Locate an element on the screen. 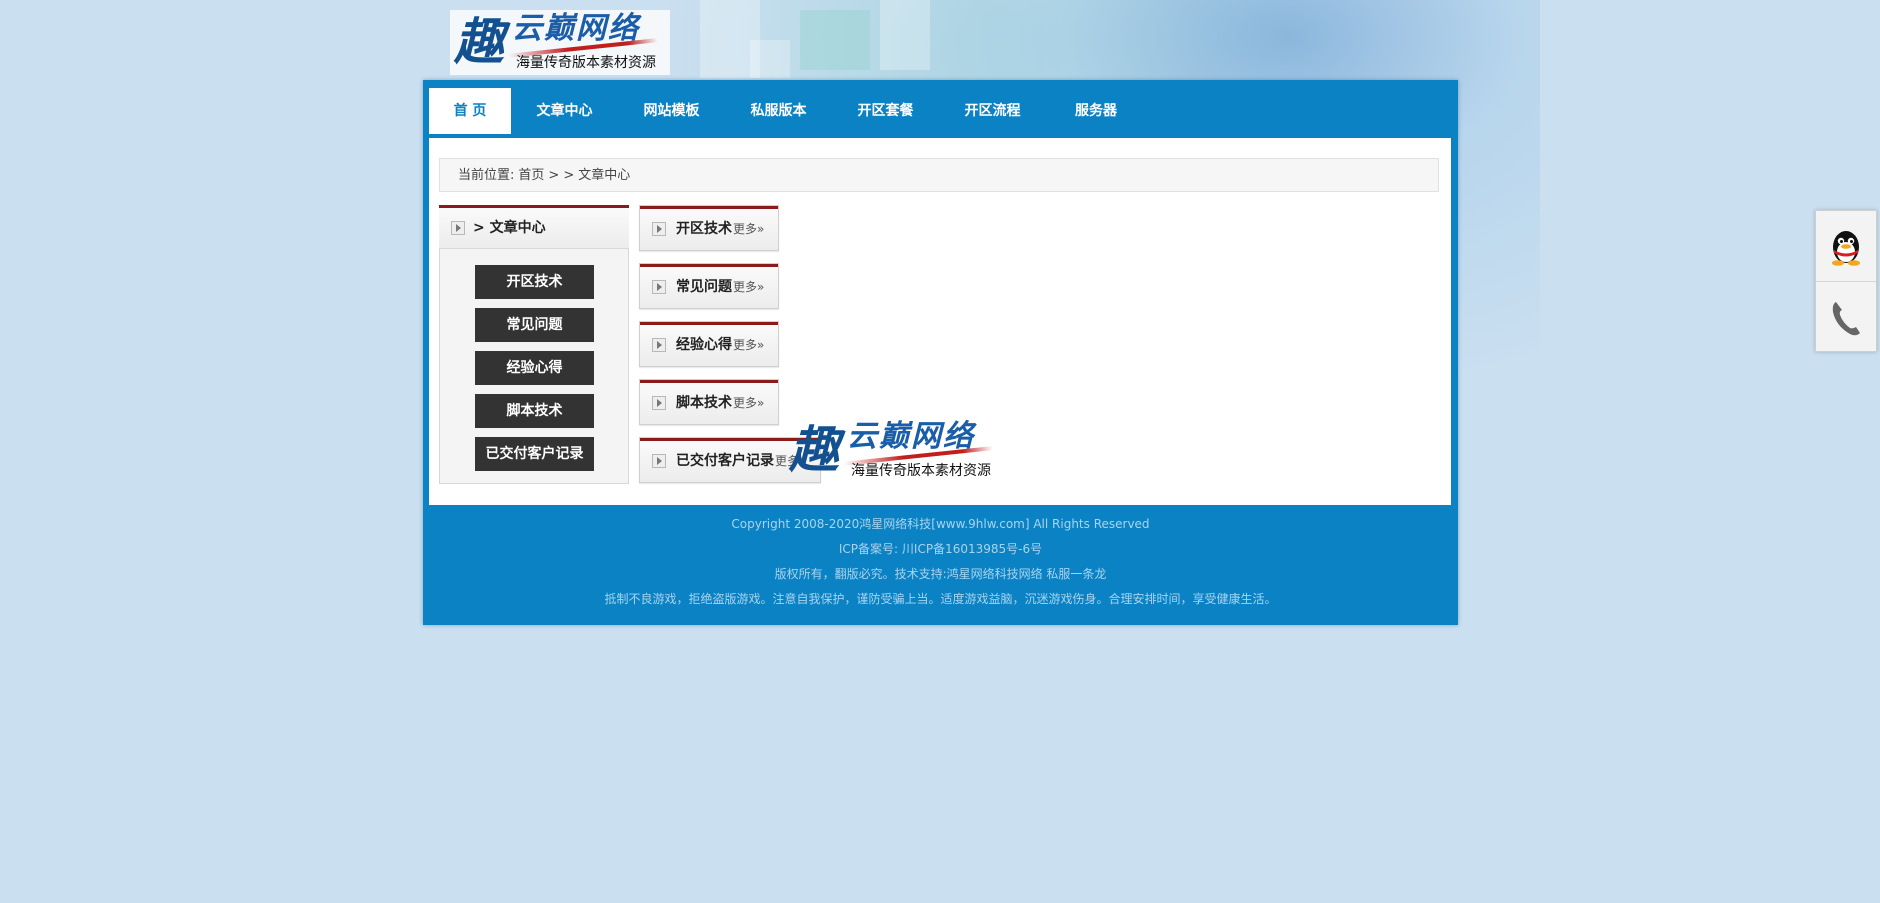  breadcrumb: 当前位置: 首页 > > 文章中心 is located at coordinates (939, 175).